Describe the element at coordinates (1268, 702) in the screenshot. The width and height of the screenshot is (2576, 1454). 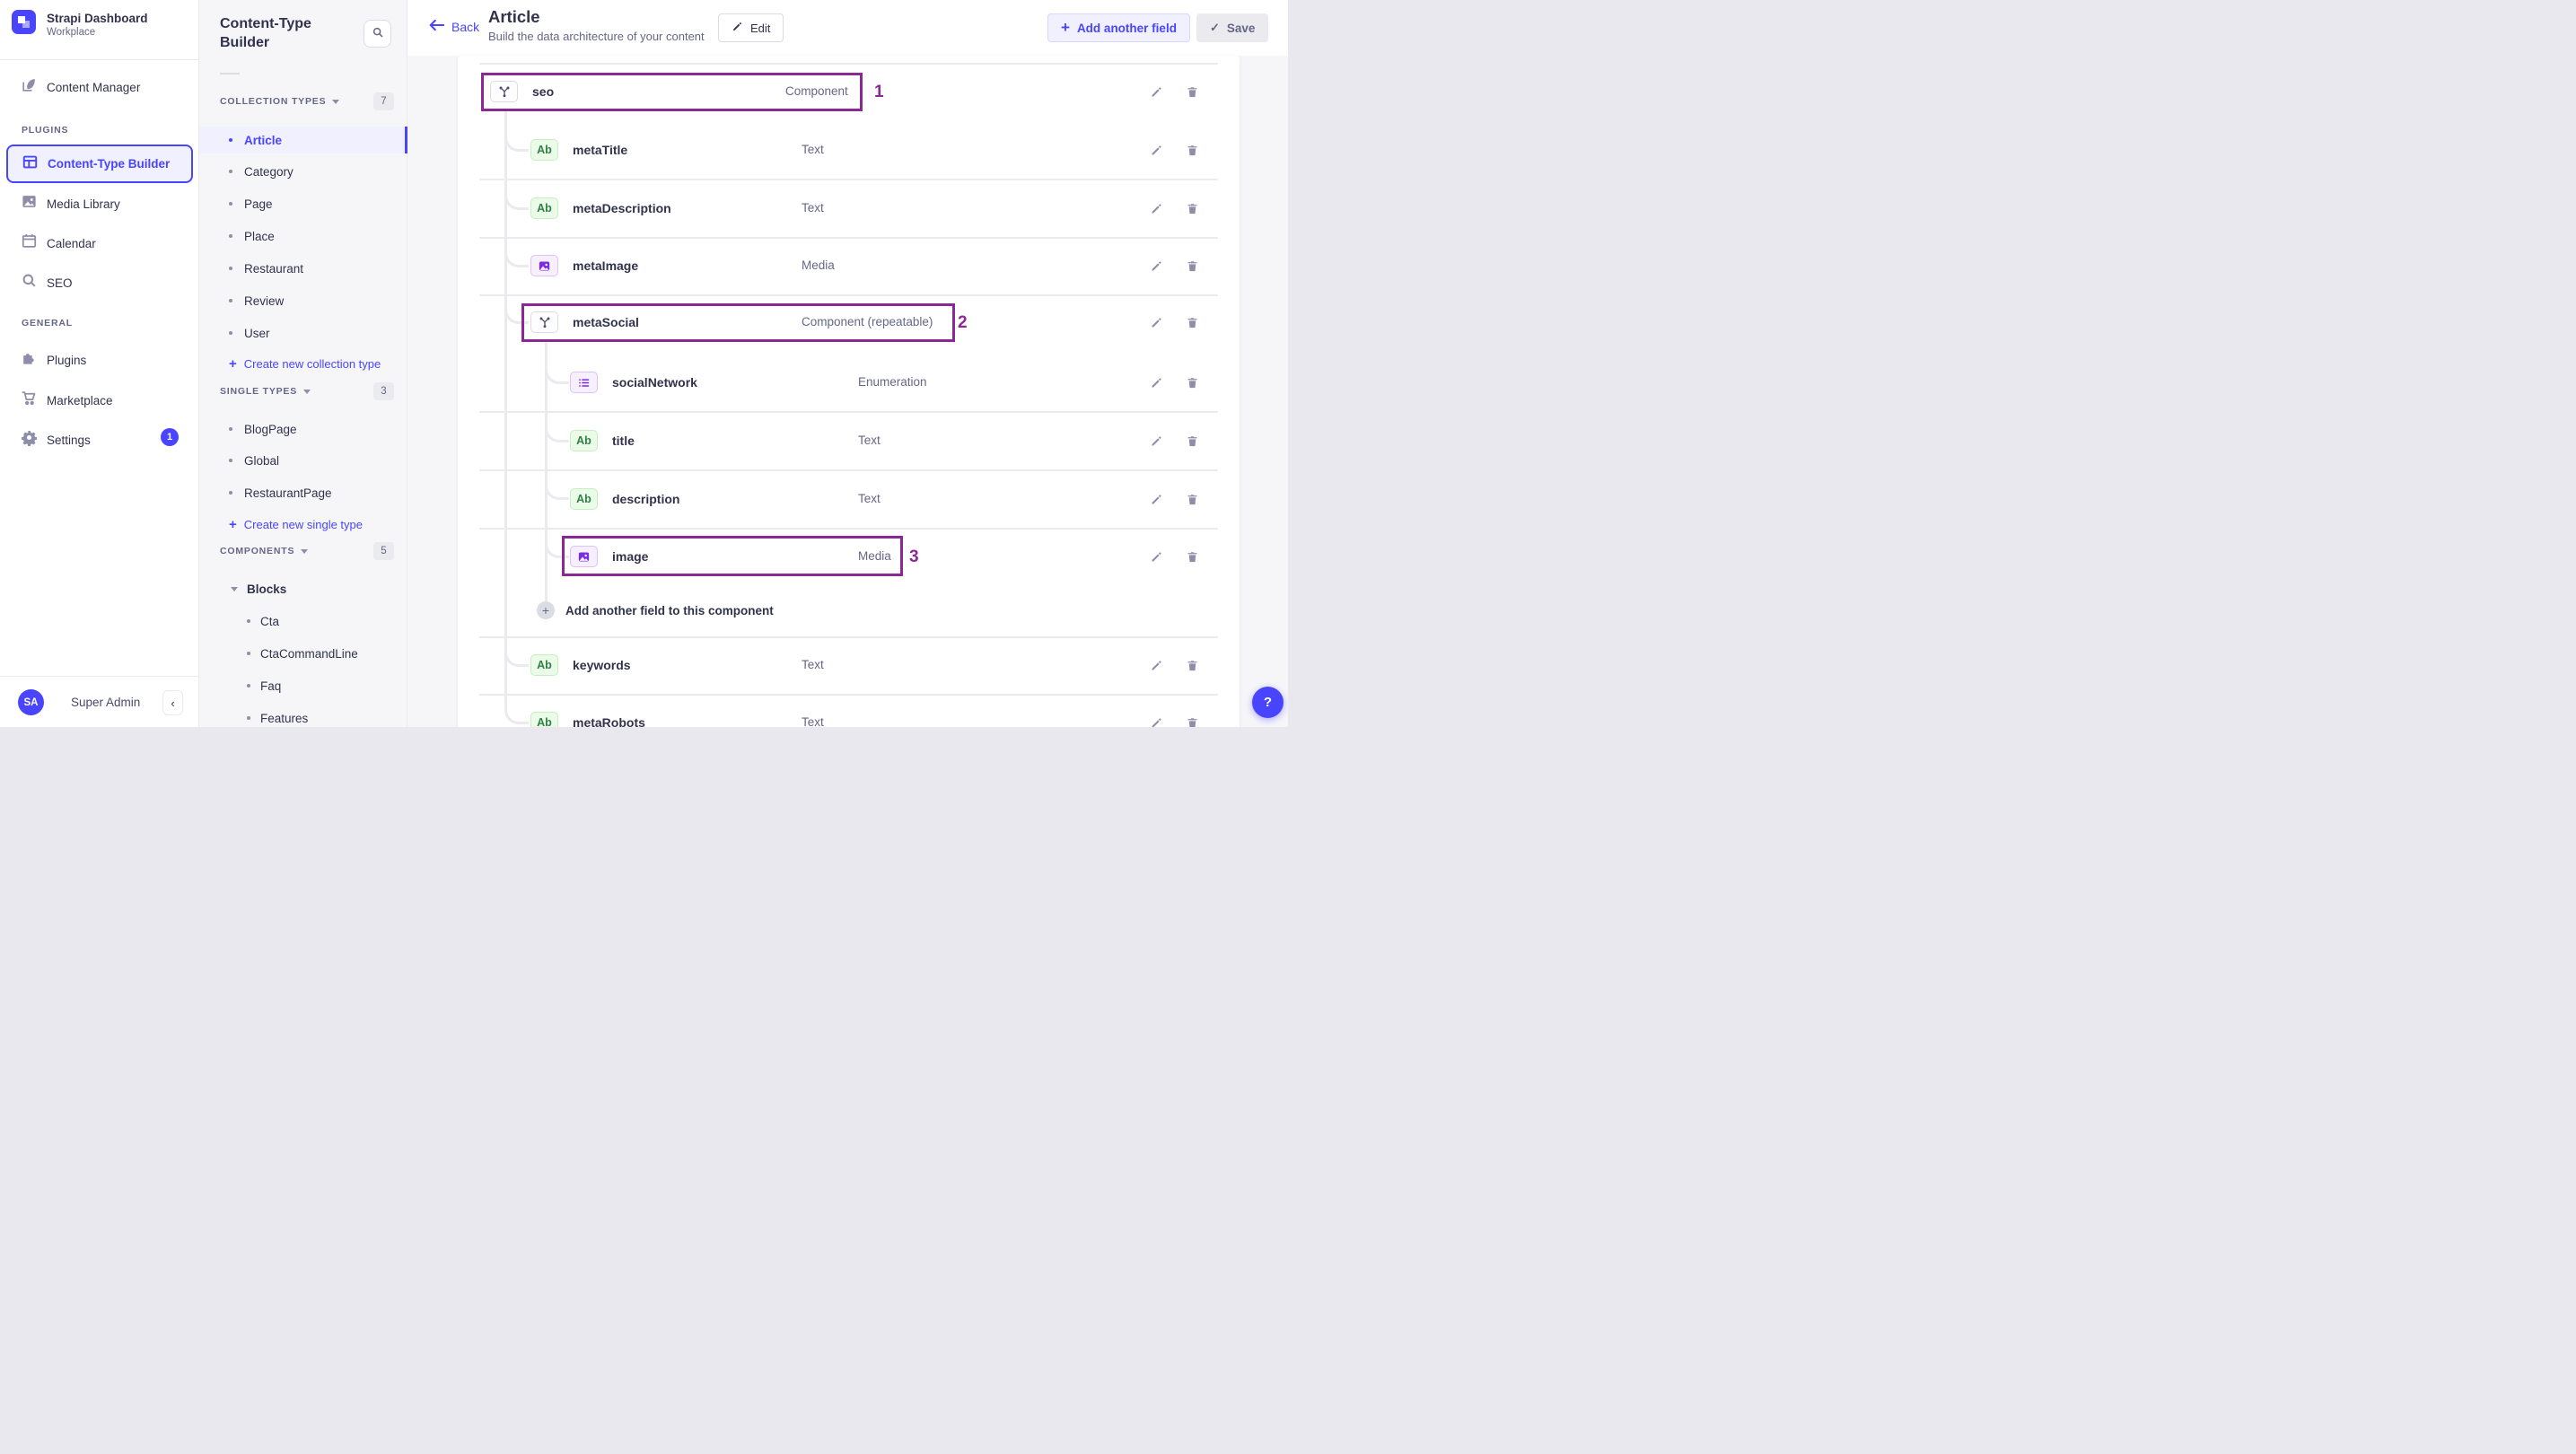
I see `help-button: ?` at that location.